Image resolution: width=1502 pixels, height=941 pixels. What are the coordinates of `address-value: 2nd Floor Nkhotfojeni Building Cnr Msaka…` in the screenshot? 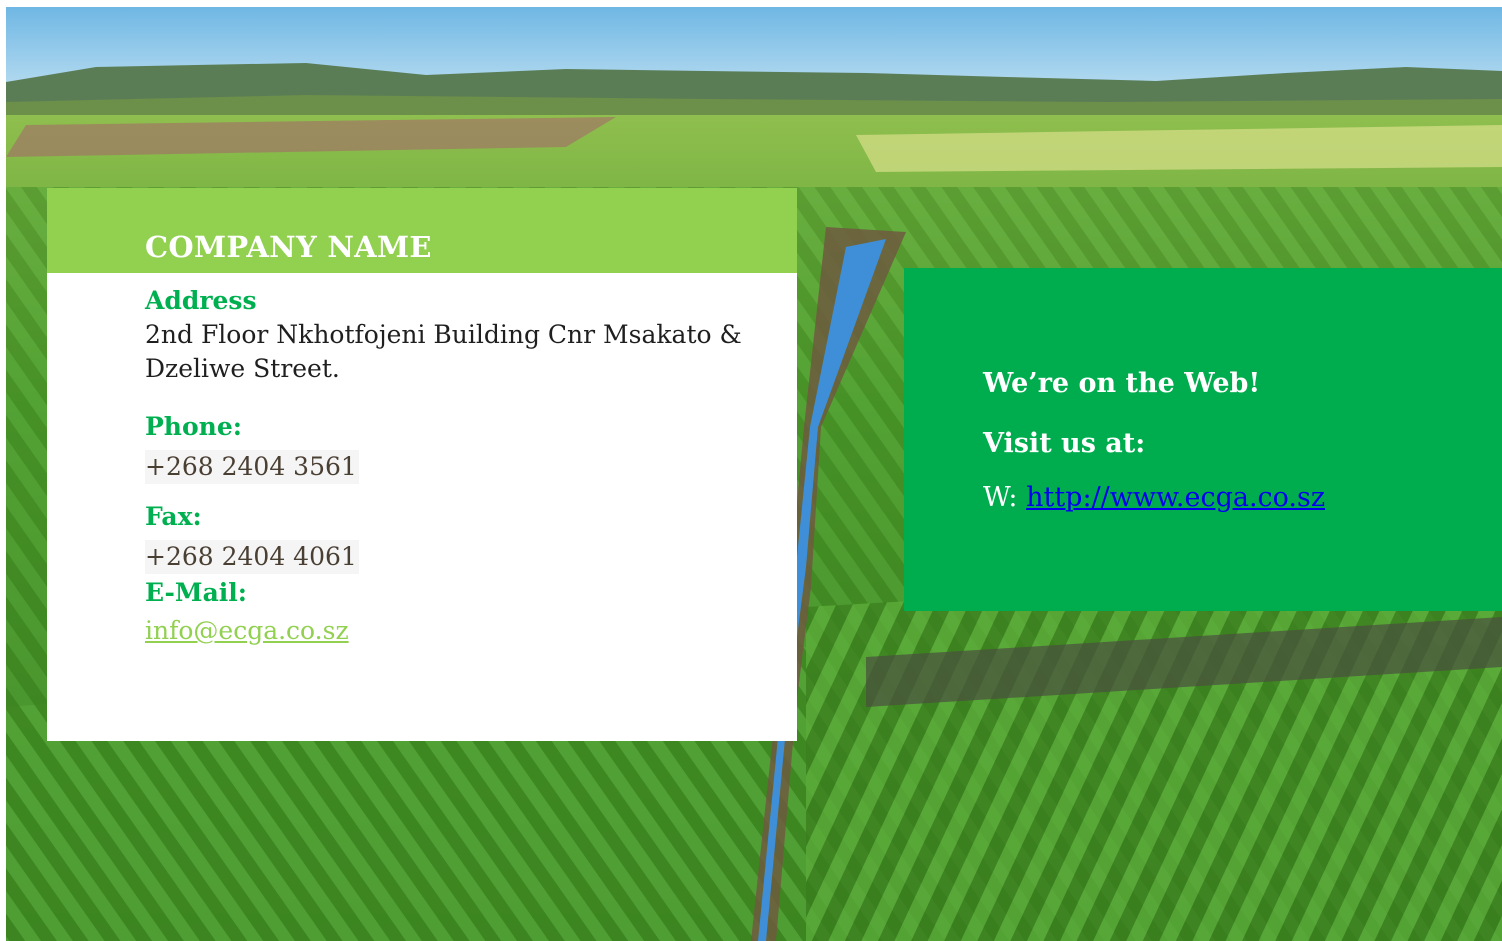 It's located at (443, 351).